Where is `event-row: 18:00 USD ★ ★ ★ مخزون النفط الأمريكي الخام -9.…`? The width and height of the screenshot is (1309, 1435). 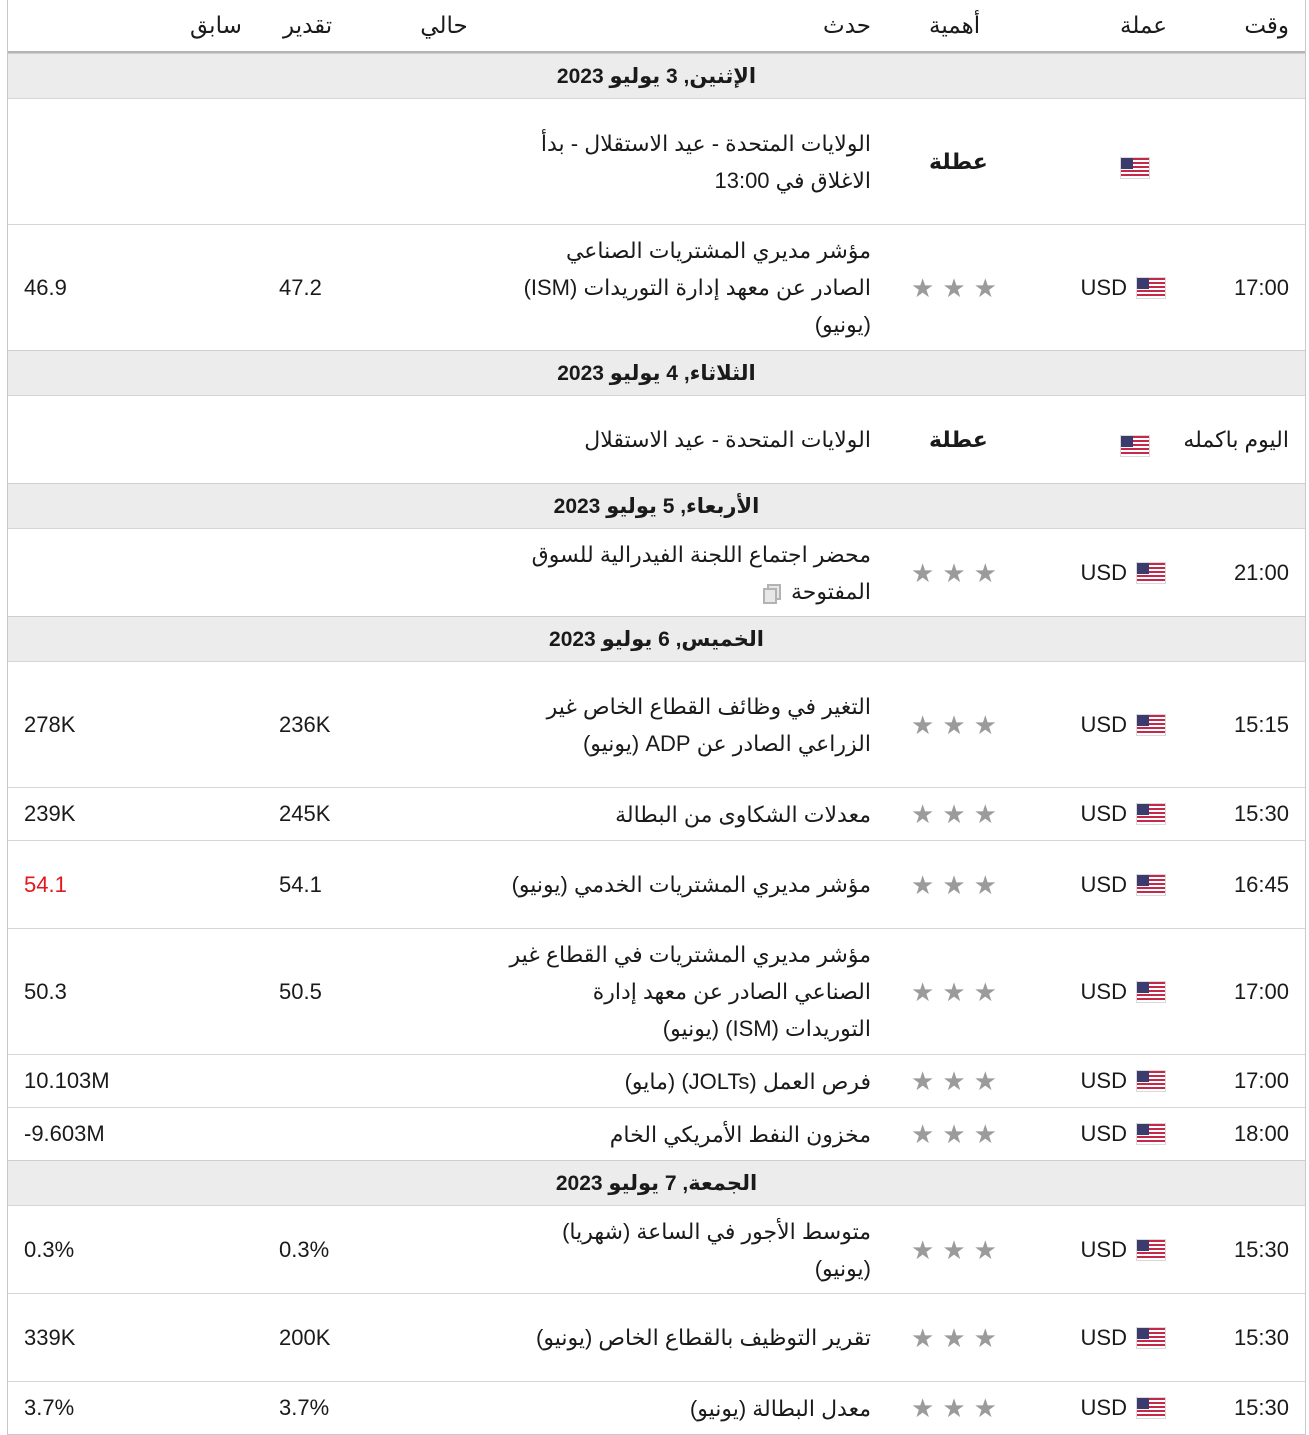 event-row: 18:00 USD ★ ★ ★ مخزون النفط الأمريكي الخام -9.… is located at coordinates (656, 1133).